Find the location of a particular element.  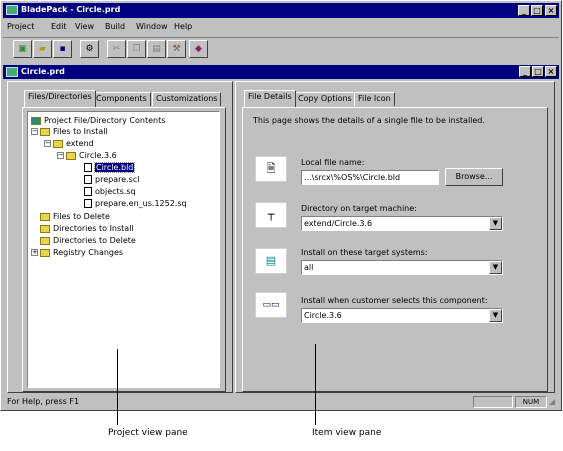

status-num-indicator: NUM is located at coordinates (531, 402).